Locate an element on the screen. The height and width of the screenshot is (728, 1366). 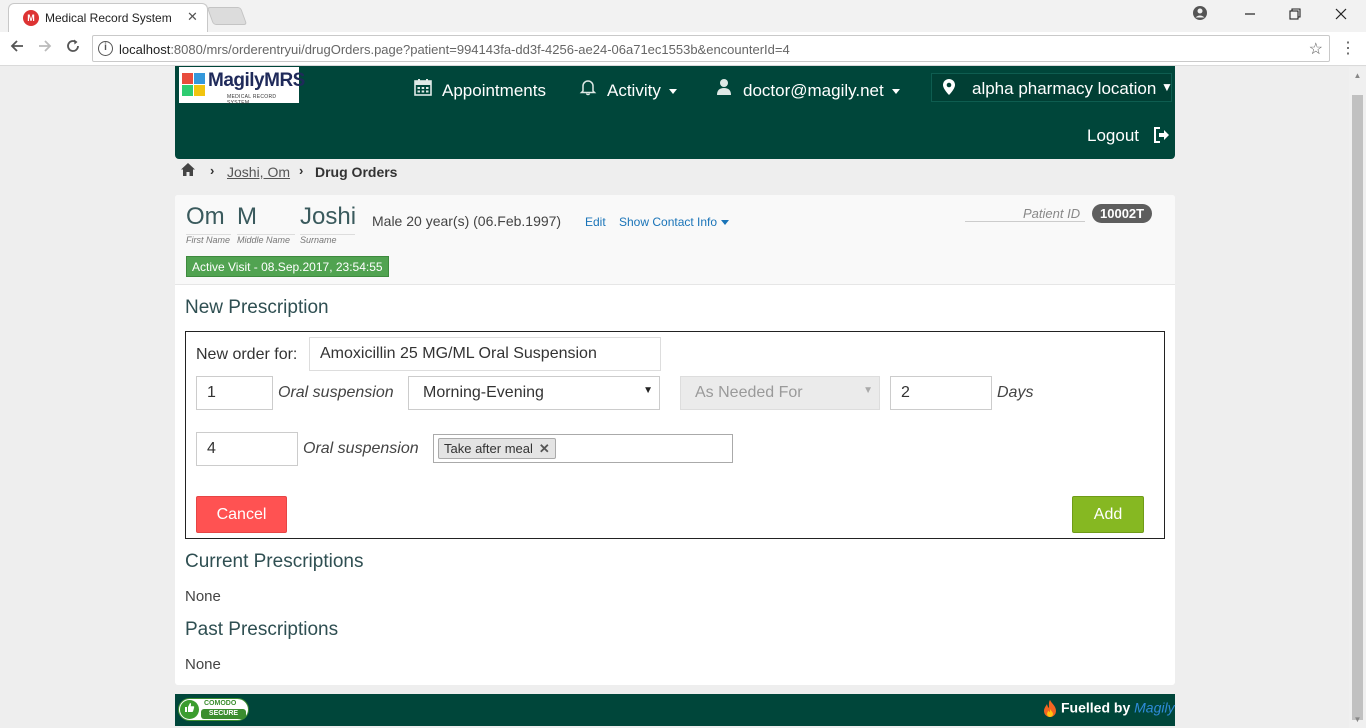
show-contact-info-label: Show Contact Info is located at coordinates (668, 222).